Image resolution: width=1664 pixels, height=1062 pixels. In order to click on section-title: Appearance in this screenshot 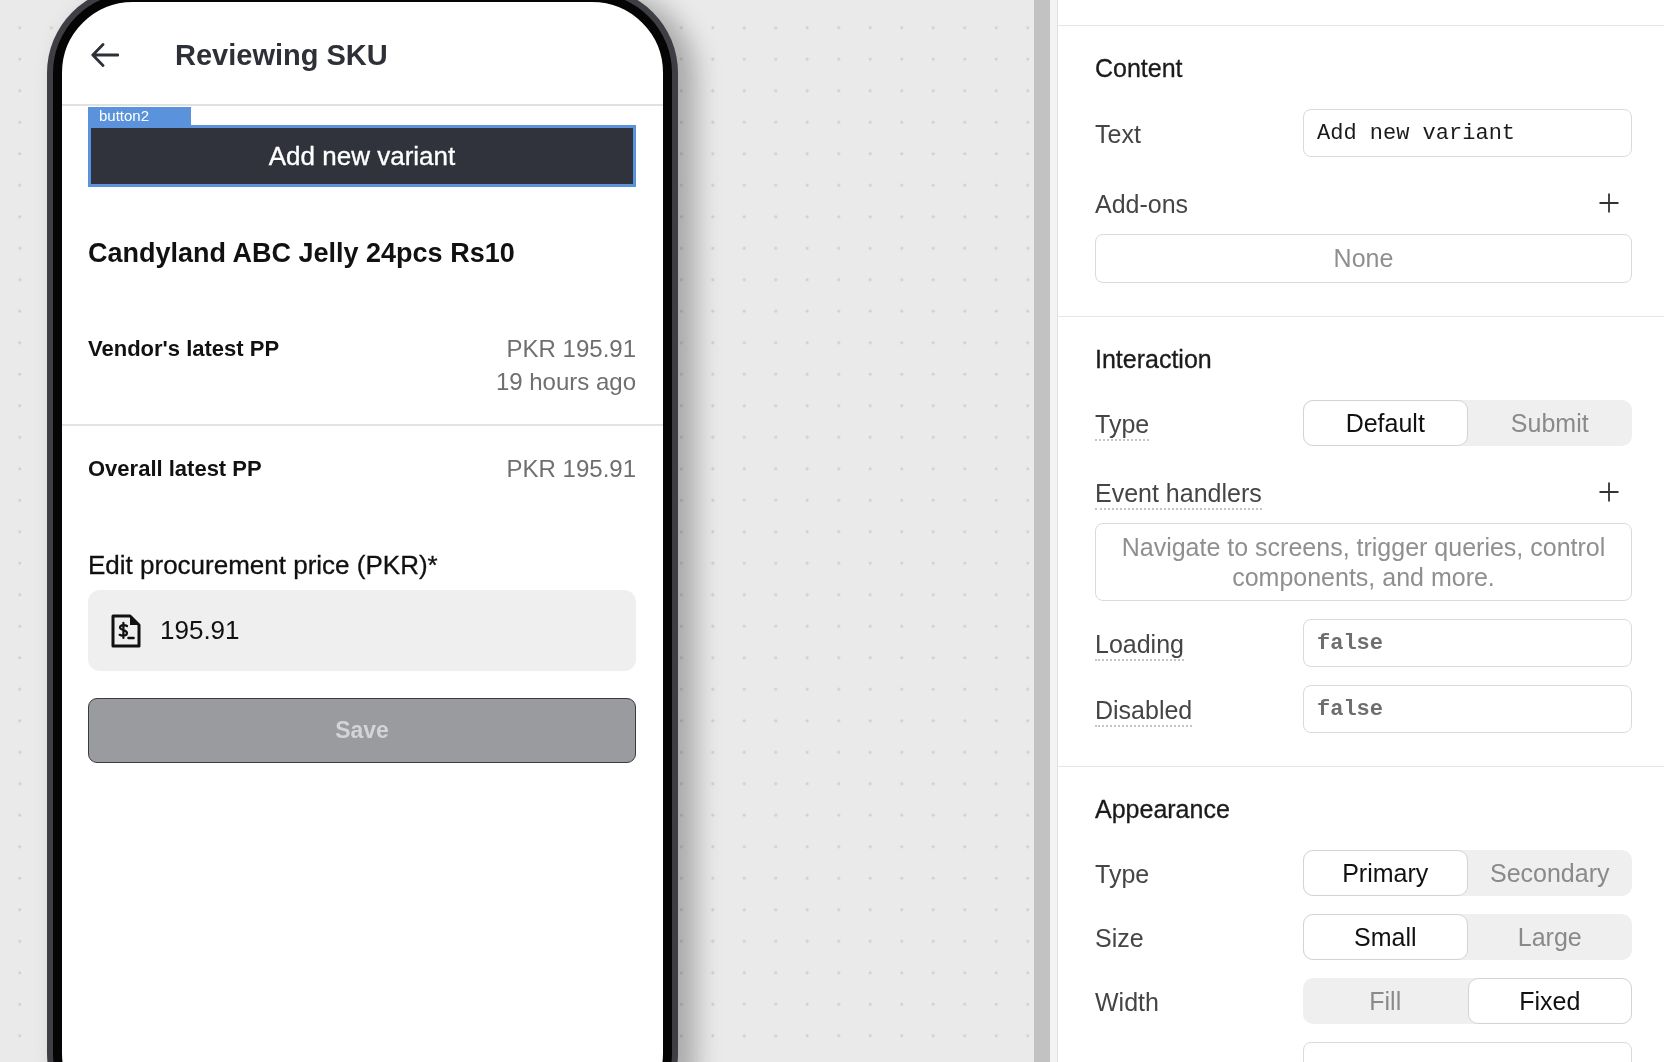, I will do `click(1163, 809)`.